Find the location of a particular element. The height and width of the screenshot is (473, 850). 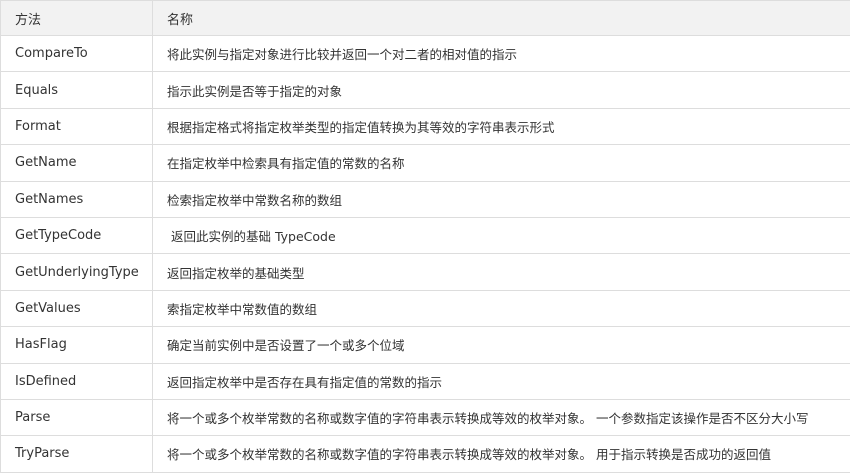

table-row: Equals 指示此实例是否等于指定的对象 is located at coordinates (425, 90).